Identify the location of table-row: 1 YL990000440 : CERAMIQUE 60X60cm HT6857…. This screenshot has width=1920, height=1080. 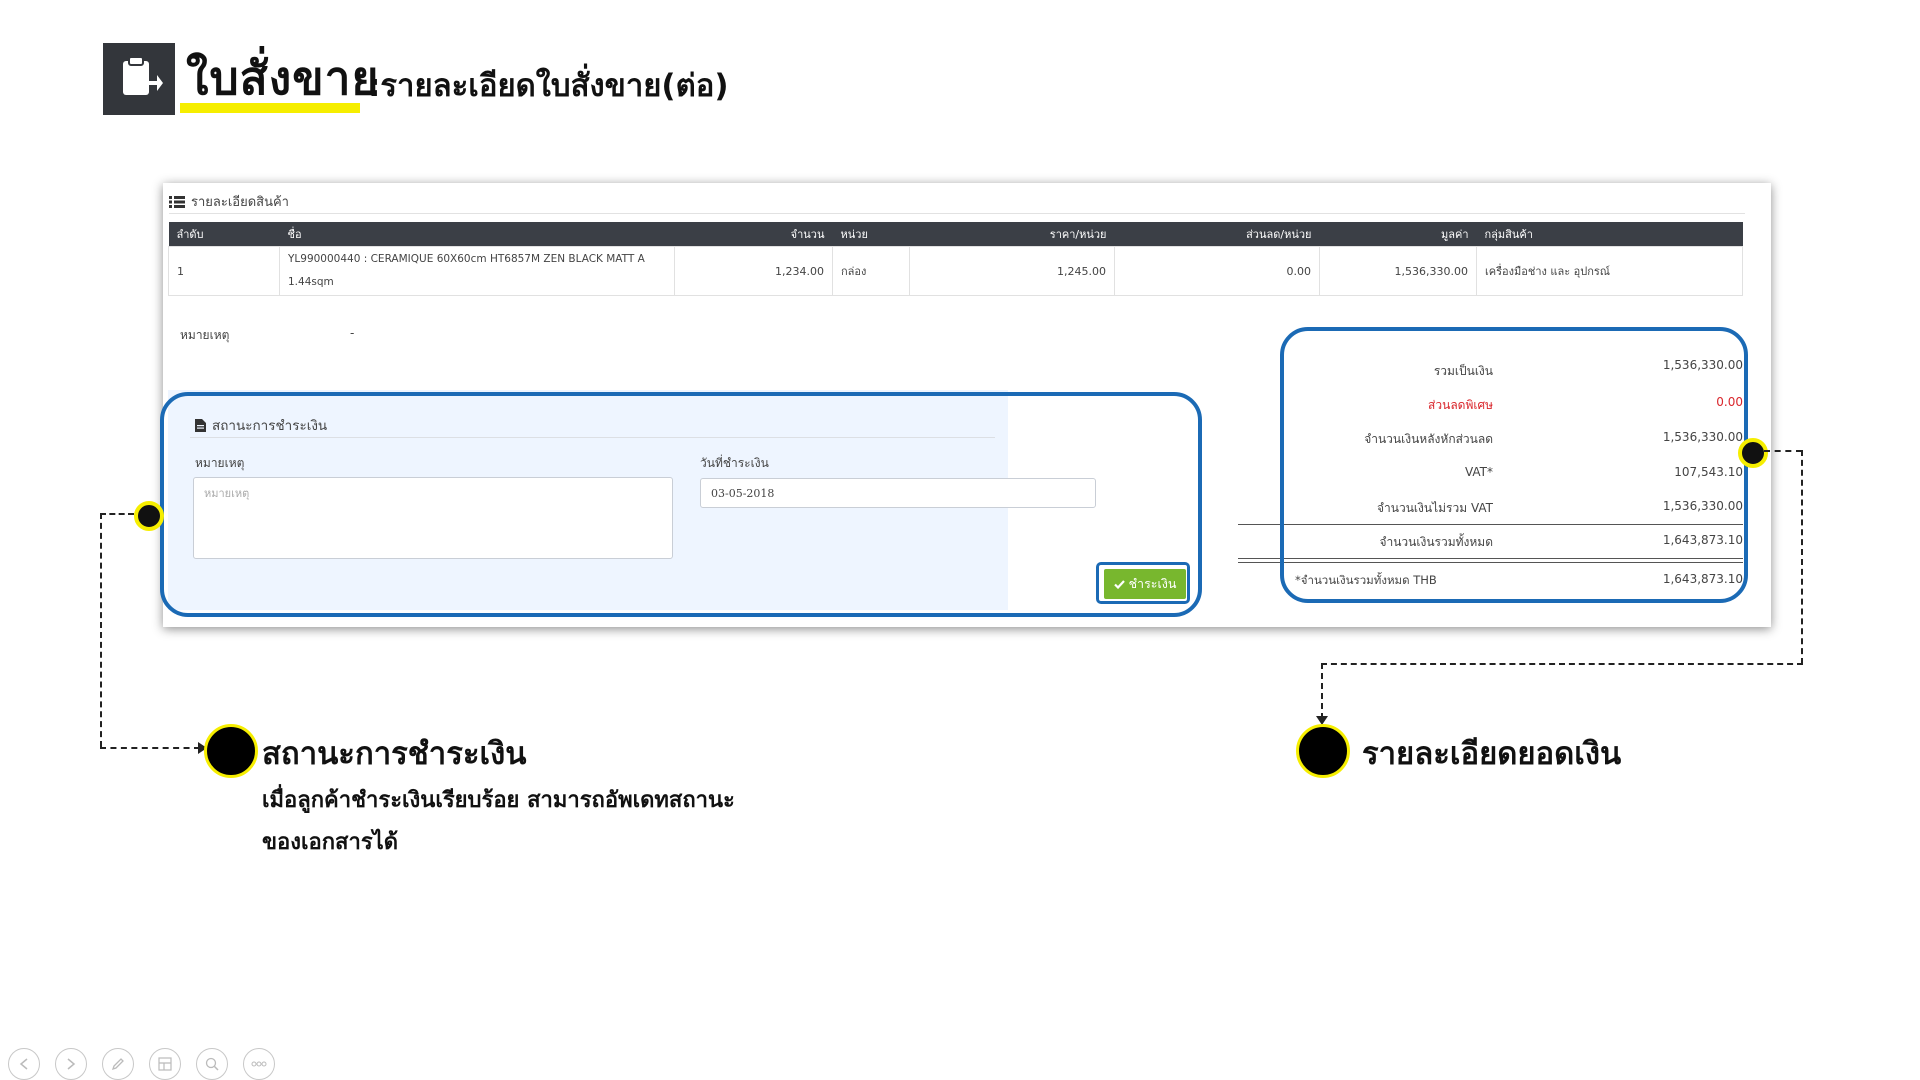
(955, 271).